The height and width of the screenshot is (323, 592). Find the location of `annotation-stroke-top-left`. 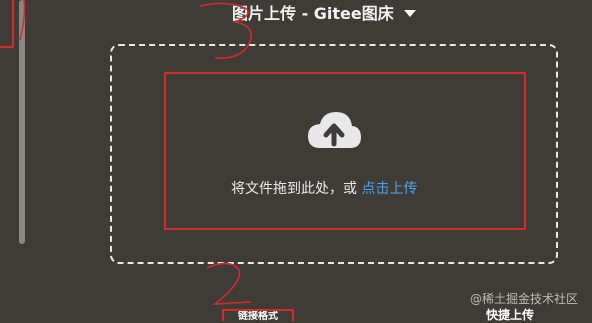

annotation-stroke-top-left is located at coordinates (22, 20).